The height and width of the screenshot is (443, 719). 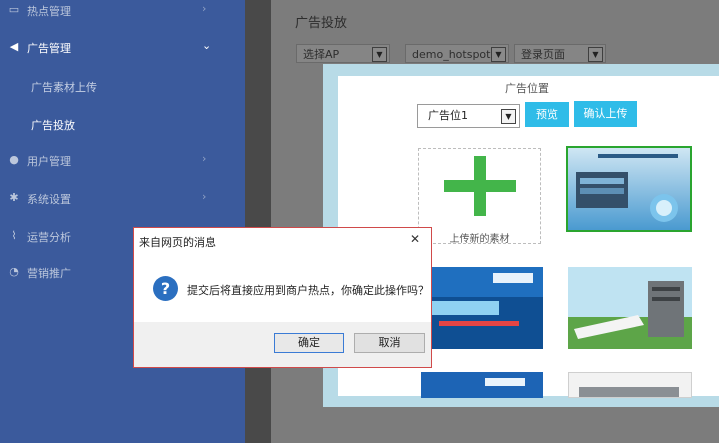 I want to click on users-icon: ●, so click(x=14, y=159).